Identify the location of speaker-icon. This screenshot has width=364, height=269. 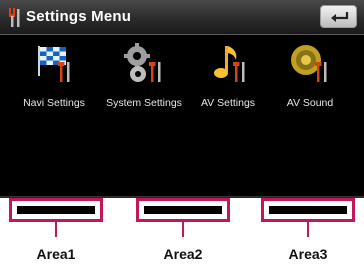
(309, 63).